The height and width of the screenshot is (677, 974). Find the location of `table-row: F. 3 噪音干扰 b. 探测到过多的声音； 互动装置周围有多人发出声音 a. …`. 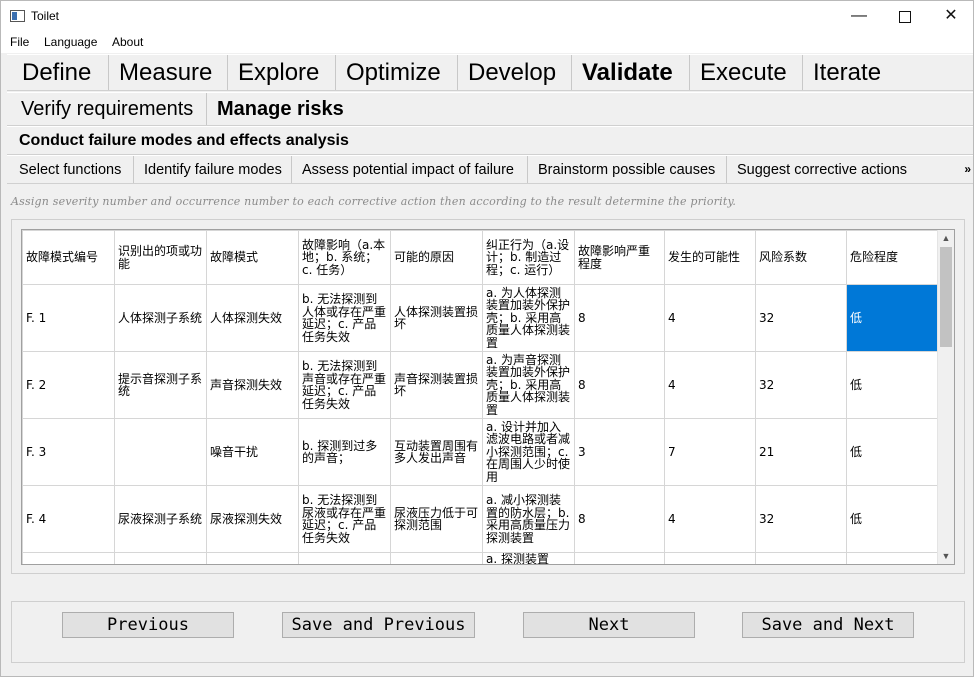

table-row: F. 3 噪音干扰 b. 探测到过多的声音； 互动装置周围有多人发出声音 a. … is located at coordinates (480, 452).